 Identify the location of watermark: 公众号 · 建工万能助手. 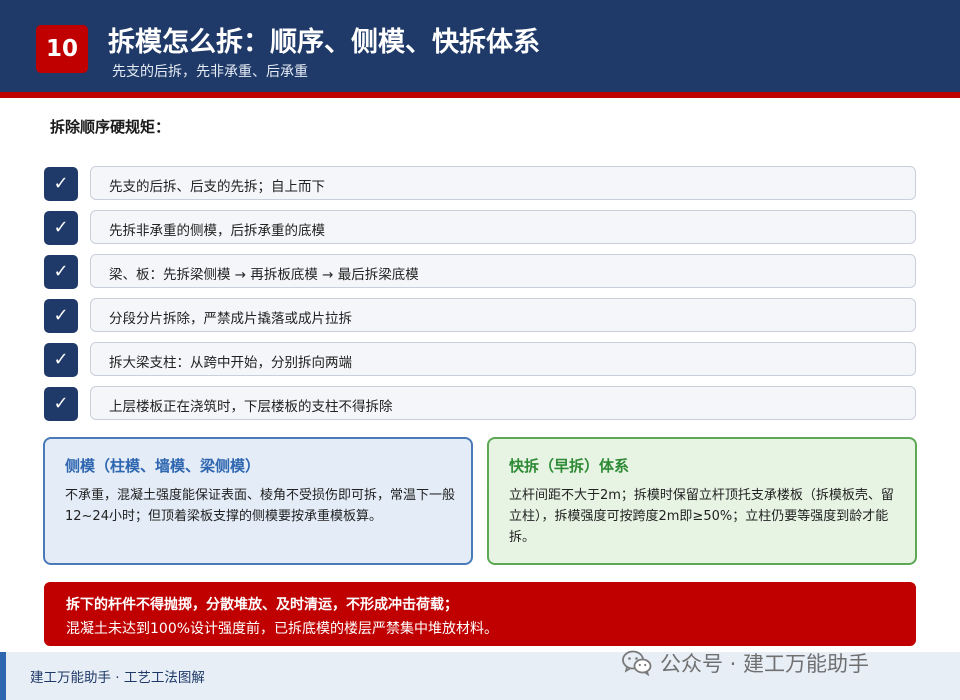
(745, 663).